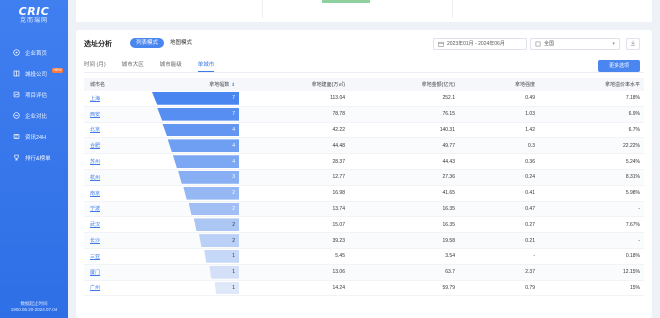 Image resolution: width=660 pixels, height=318 pixels. I want to click on logo-main-text: CRIC, so click(34, 11).